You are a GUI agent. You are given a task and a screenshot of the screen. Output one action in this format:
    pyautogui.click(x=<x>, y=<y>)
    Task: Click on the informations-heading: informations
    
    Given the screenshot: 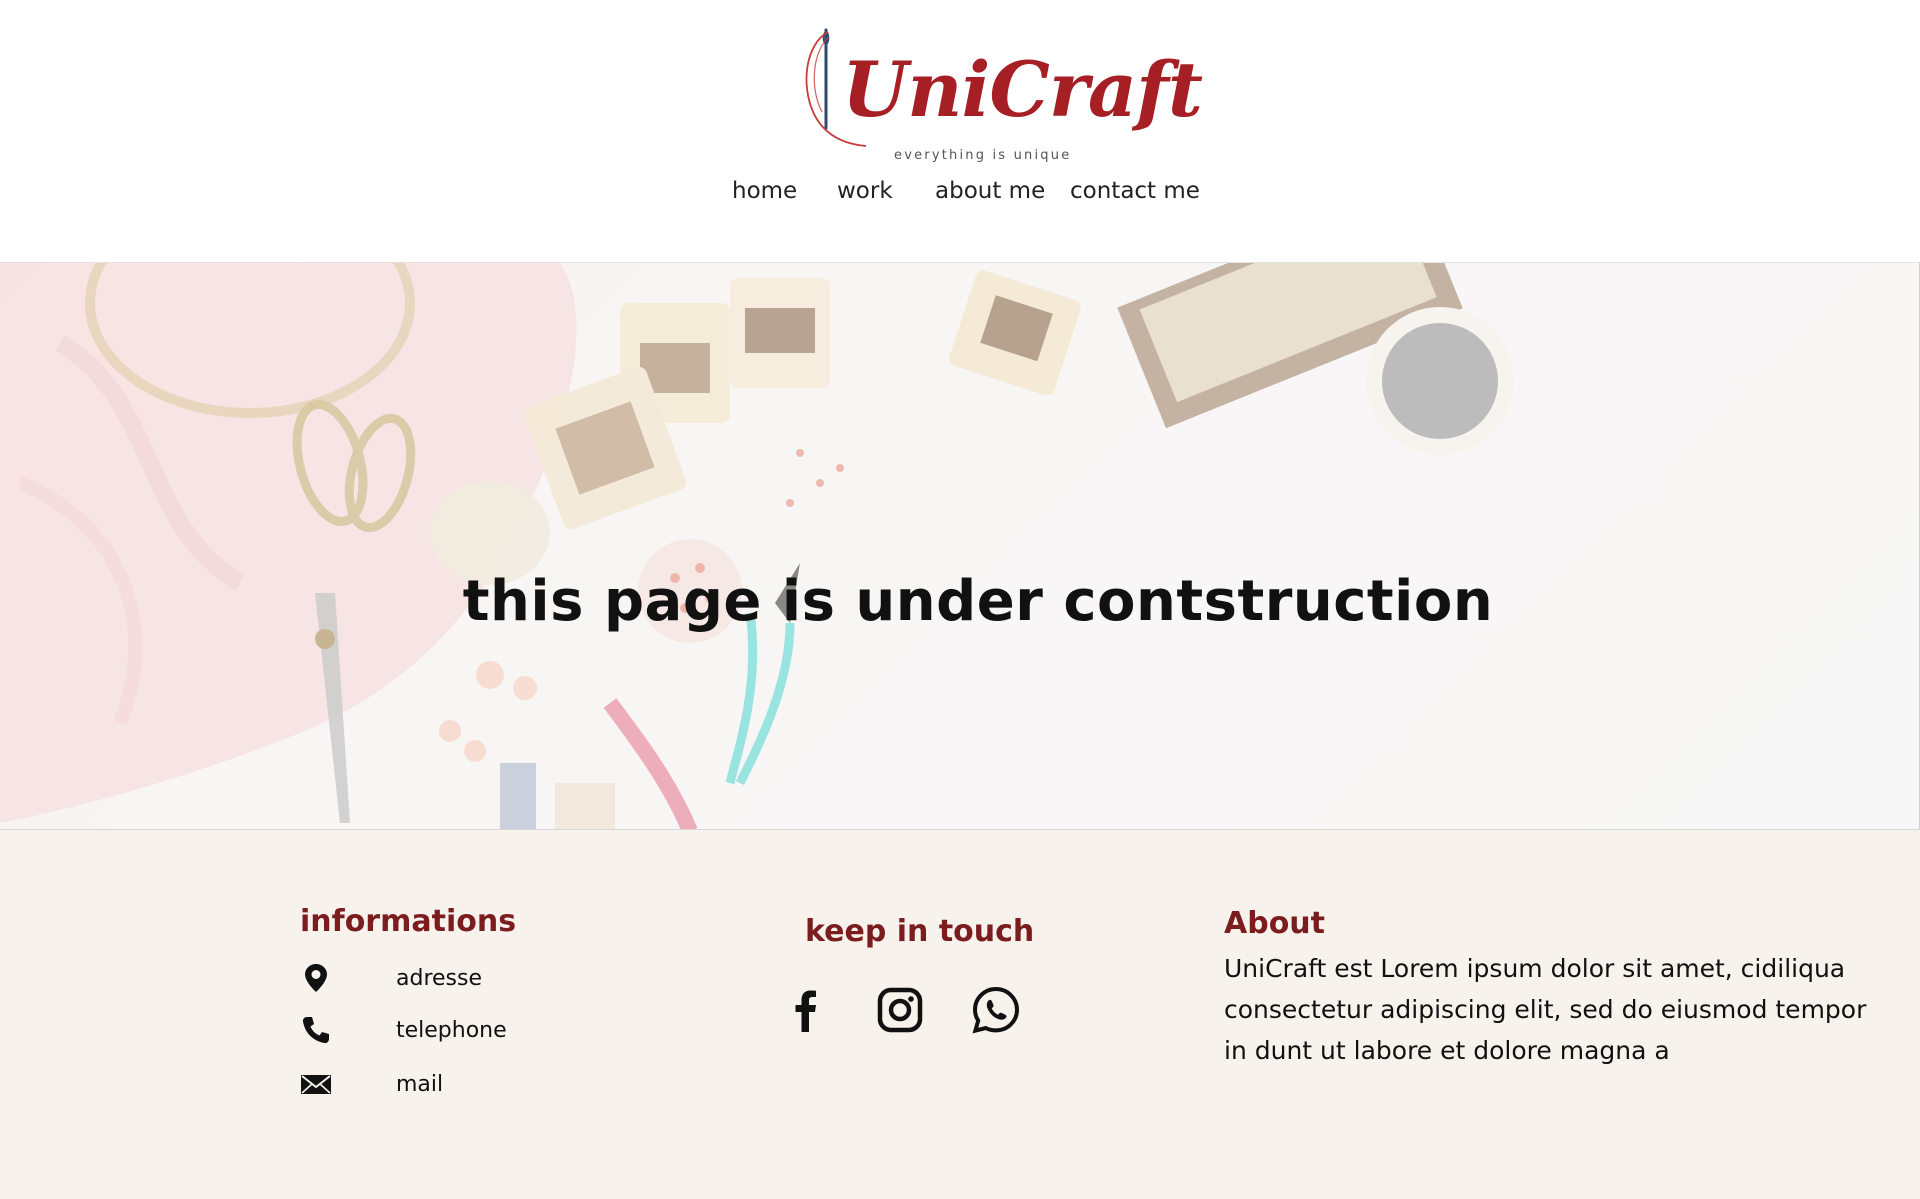 What is the action you would take?
    pyautogui.click(x=408, y=921)
    